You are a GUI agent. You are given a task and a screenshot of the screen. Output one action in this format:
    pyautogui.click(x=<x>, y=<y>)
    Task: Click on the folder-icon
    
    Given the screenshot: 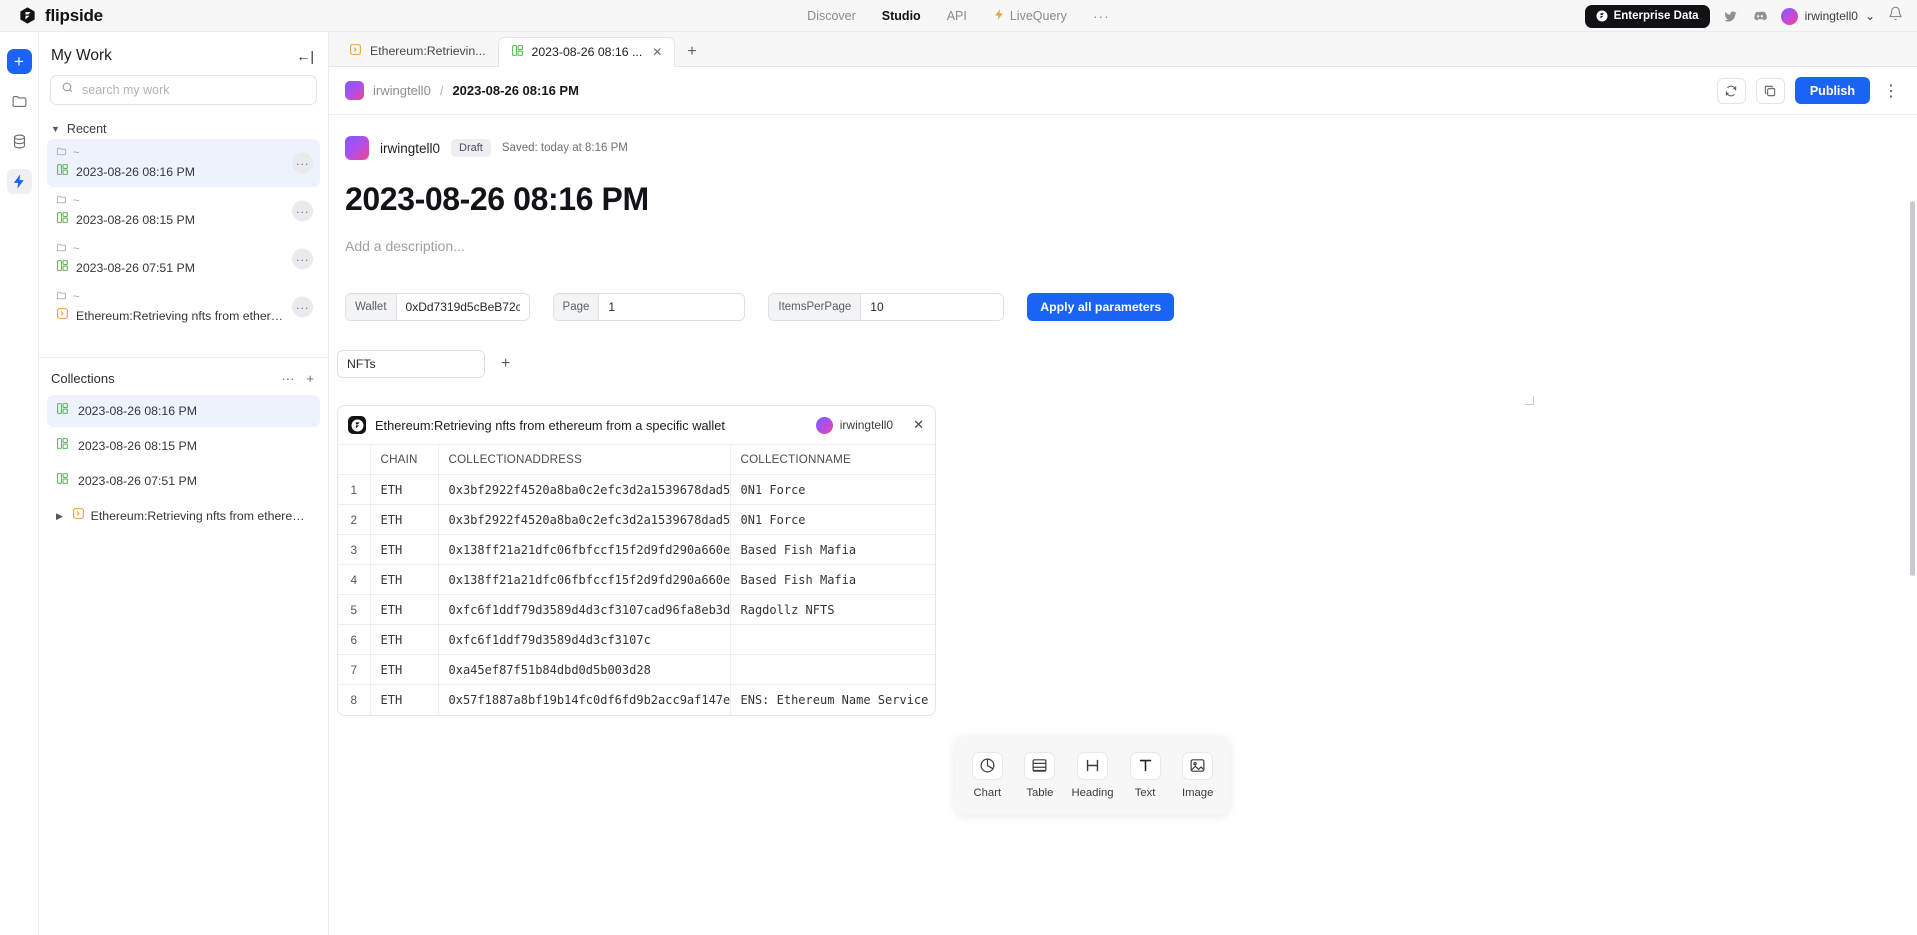 What is the action you would take?
    pyautogui.click(x=19, y=101)
    